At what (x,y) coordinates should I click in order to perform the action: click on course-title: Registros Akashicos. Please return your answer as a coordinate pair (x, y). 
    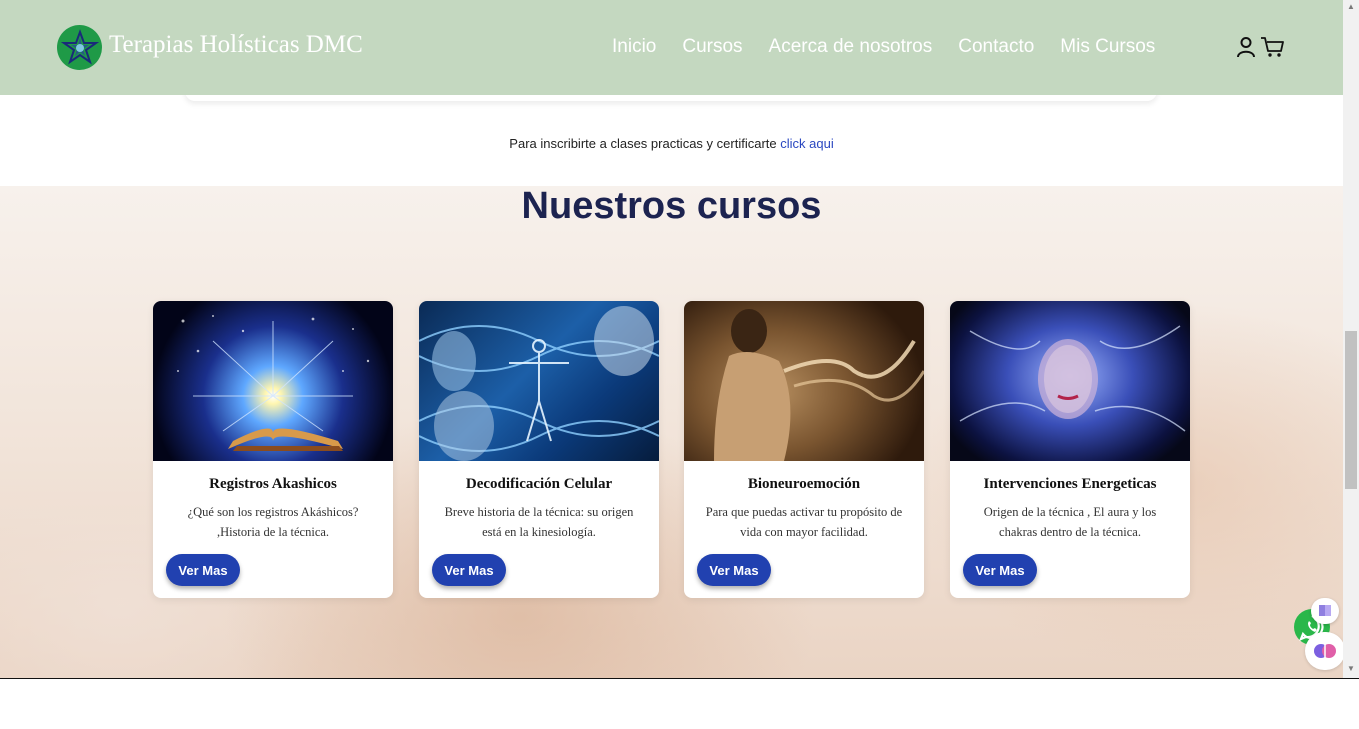
    Looking at the image, I should click on (273, 484).